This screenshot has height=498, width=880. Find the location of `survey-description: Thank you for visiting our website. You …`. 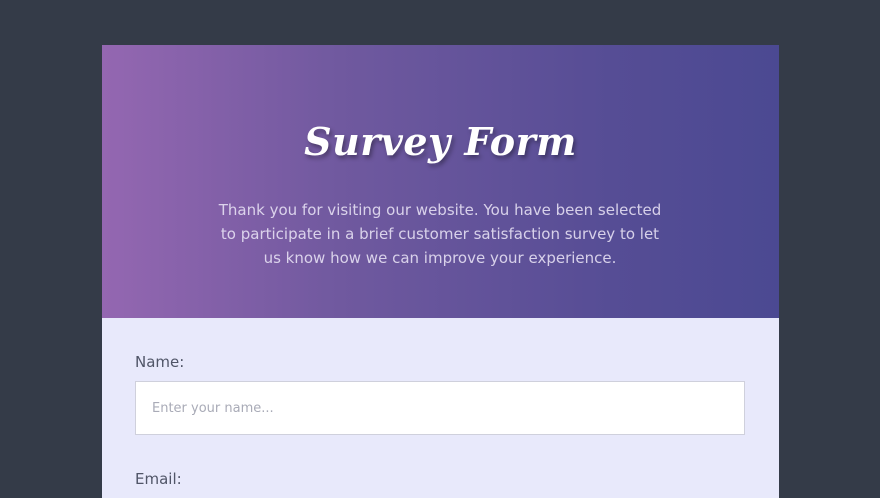

survey-description: Thank you for visiting our website. You … is located at coordinates (440, 234).